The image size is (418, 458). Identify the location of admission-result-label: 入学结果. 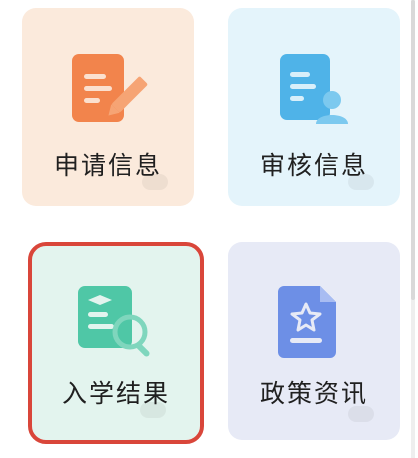
(115, 393).